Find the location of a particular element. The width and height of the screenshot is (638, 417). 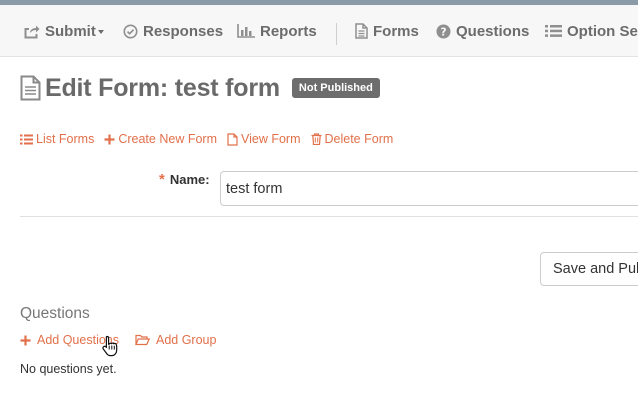

page-header: Edit Form: test form Not Published is located at coordinates (200, 88).